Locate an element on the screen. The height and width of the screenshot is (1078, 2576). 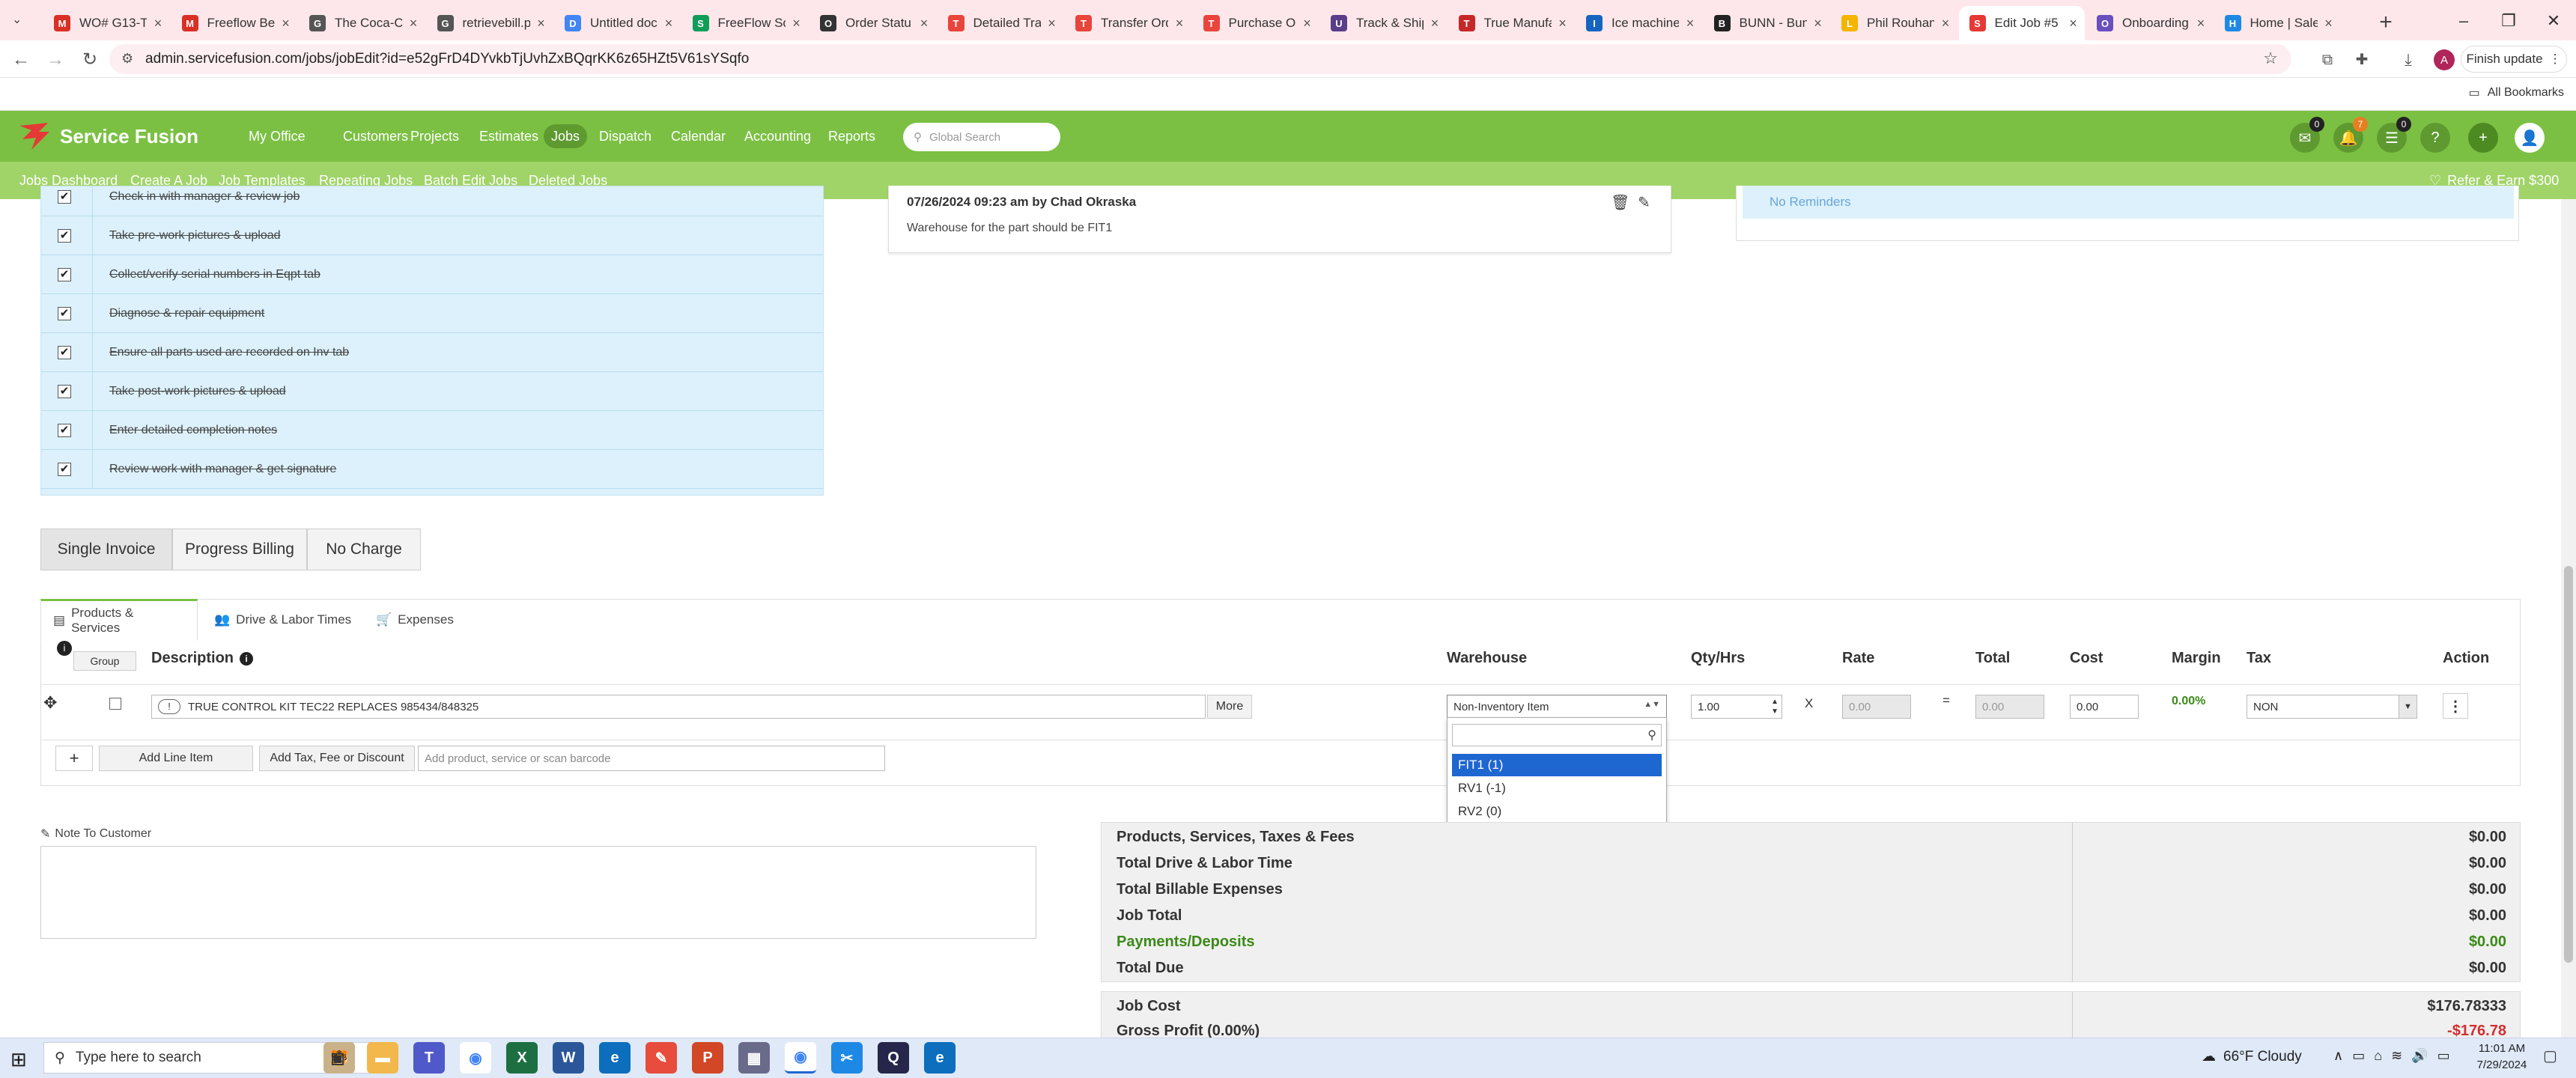
trash-icon: 🗑 is located at coordinates (1620, 202).